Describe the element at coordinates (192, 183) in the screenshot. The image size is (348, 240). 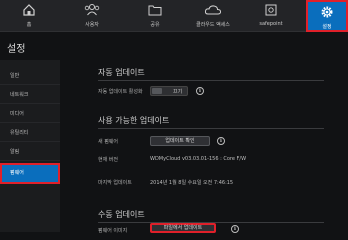
I see `last-update-value: 2014년 1월 8일 수요일 오전 7:46:15` at that location.